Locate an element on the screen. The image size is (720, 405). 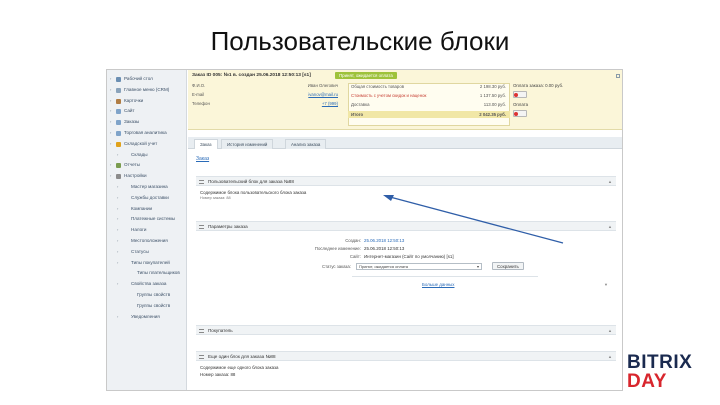
sidebar-item-label: Отчеты is located at coordinates (132, 165).